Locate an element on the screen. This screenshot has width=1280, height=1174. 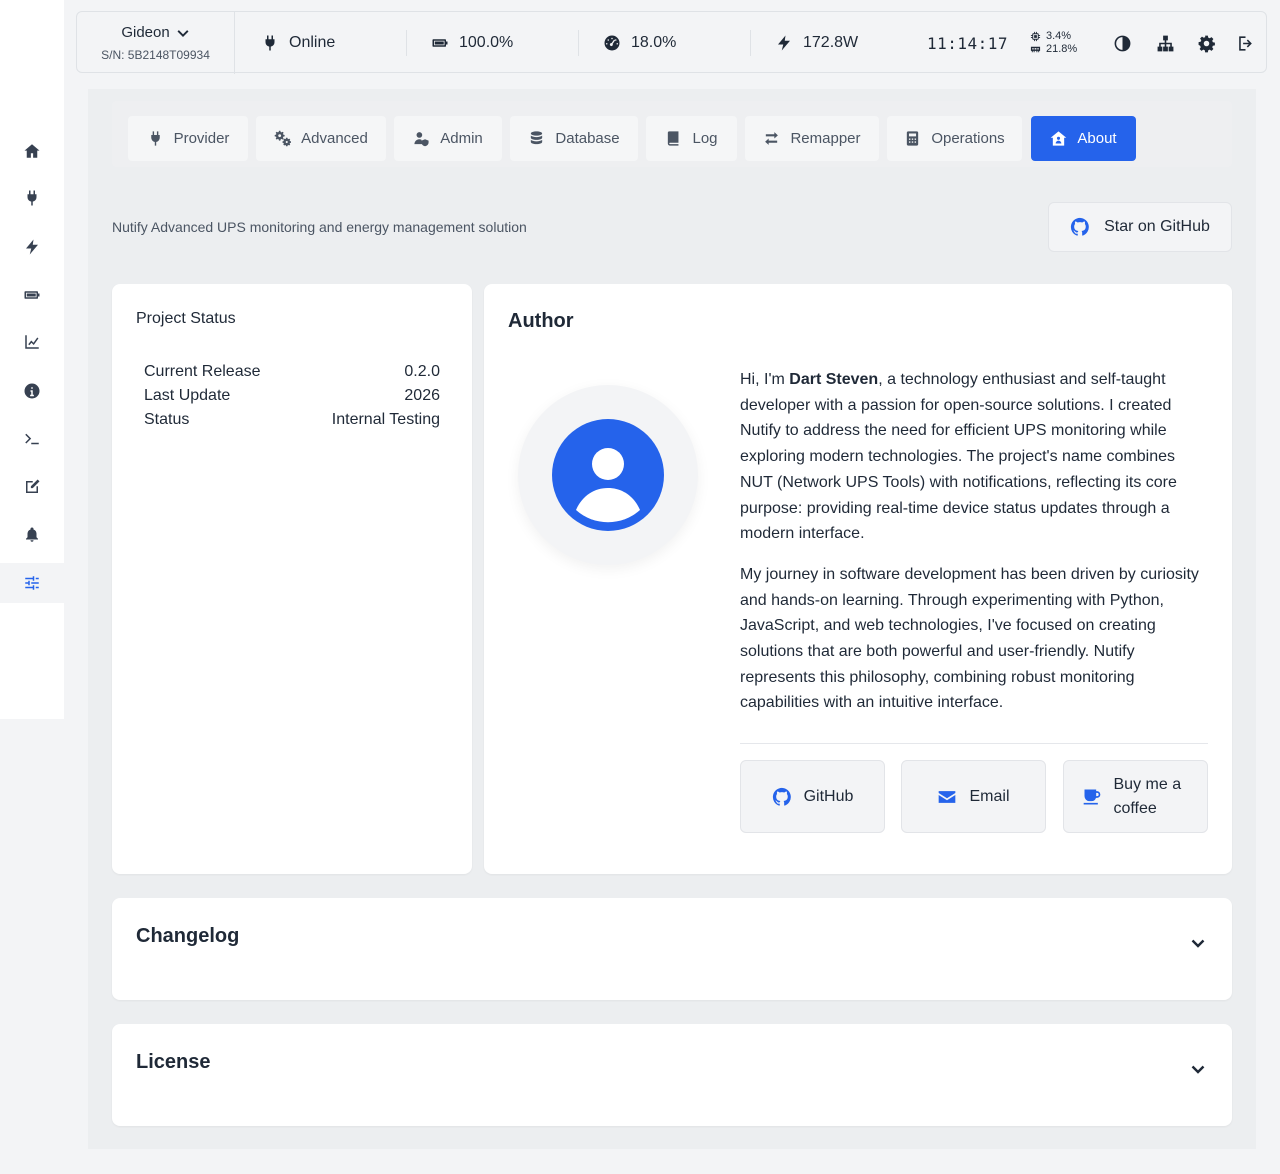
contrast-icon is located at coordinates (1122, 43).